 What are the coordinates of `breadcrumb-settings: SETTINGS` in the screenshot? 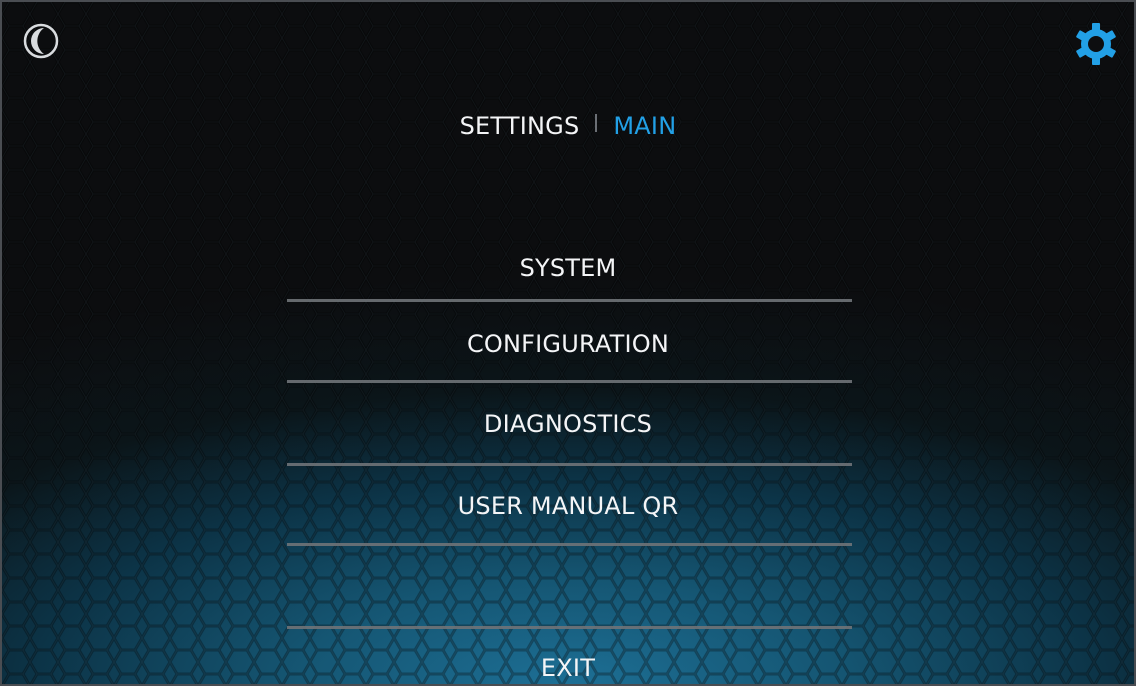 It's located at (520, 126).